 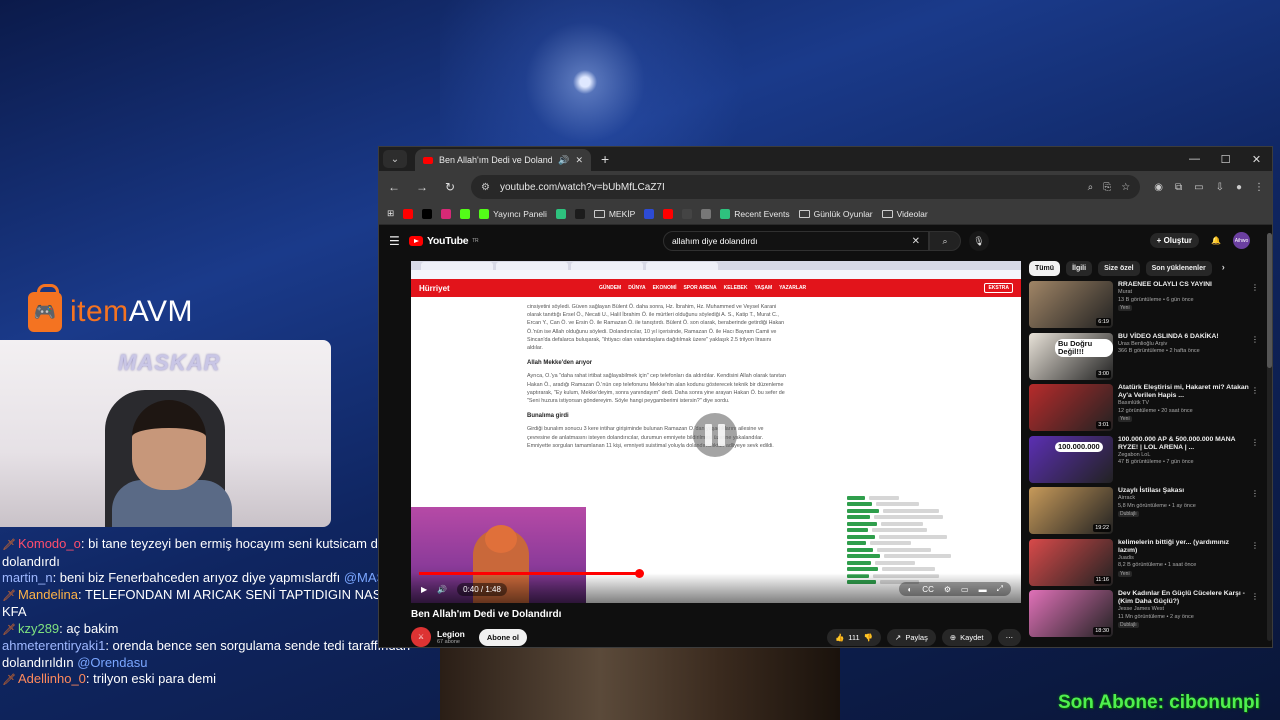 I want to click on downloads-icon: ⇩, so click(x=1220, y=187).